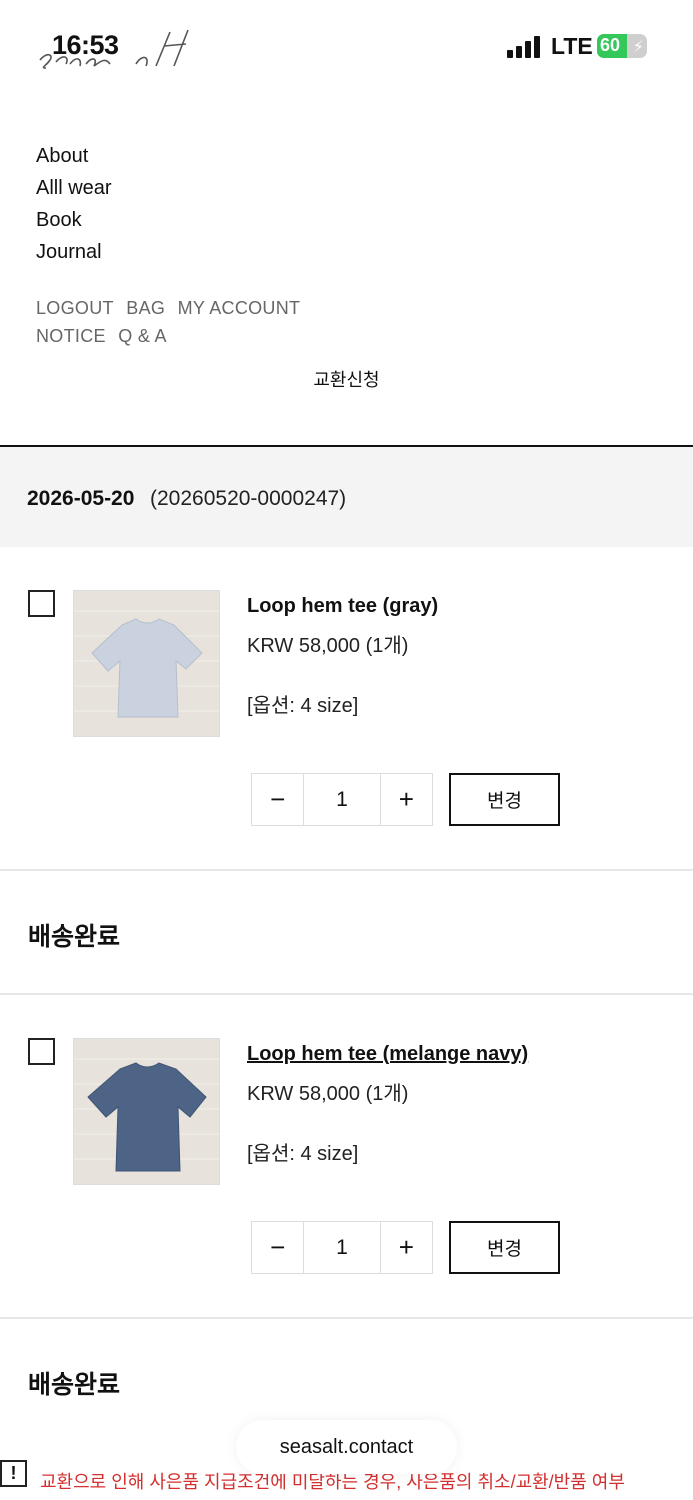 This screenshot has height=1500, width=693. I want to click on browser-url-bar: seasalt.contact, so click(346, 1447).